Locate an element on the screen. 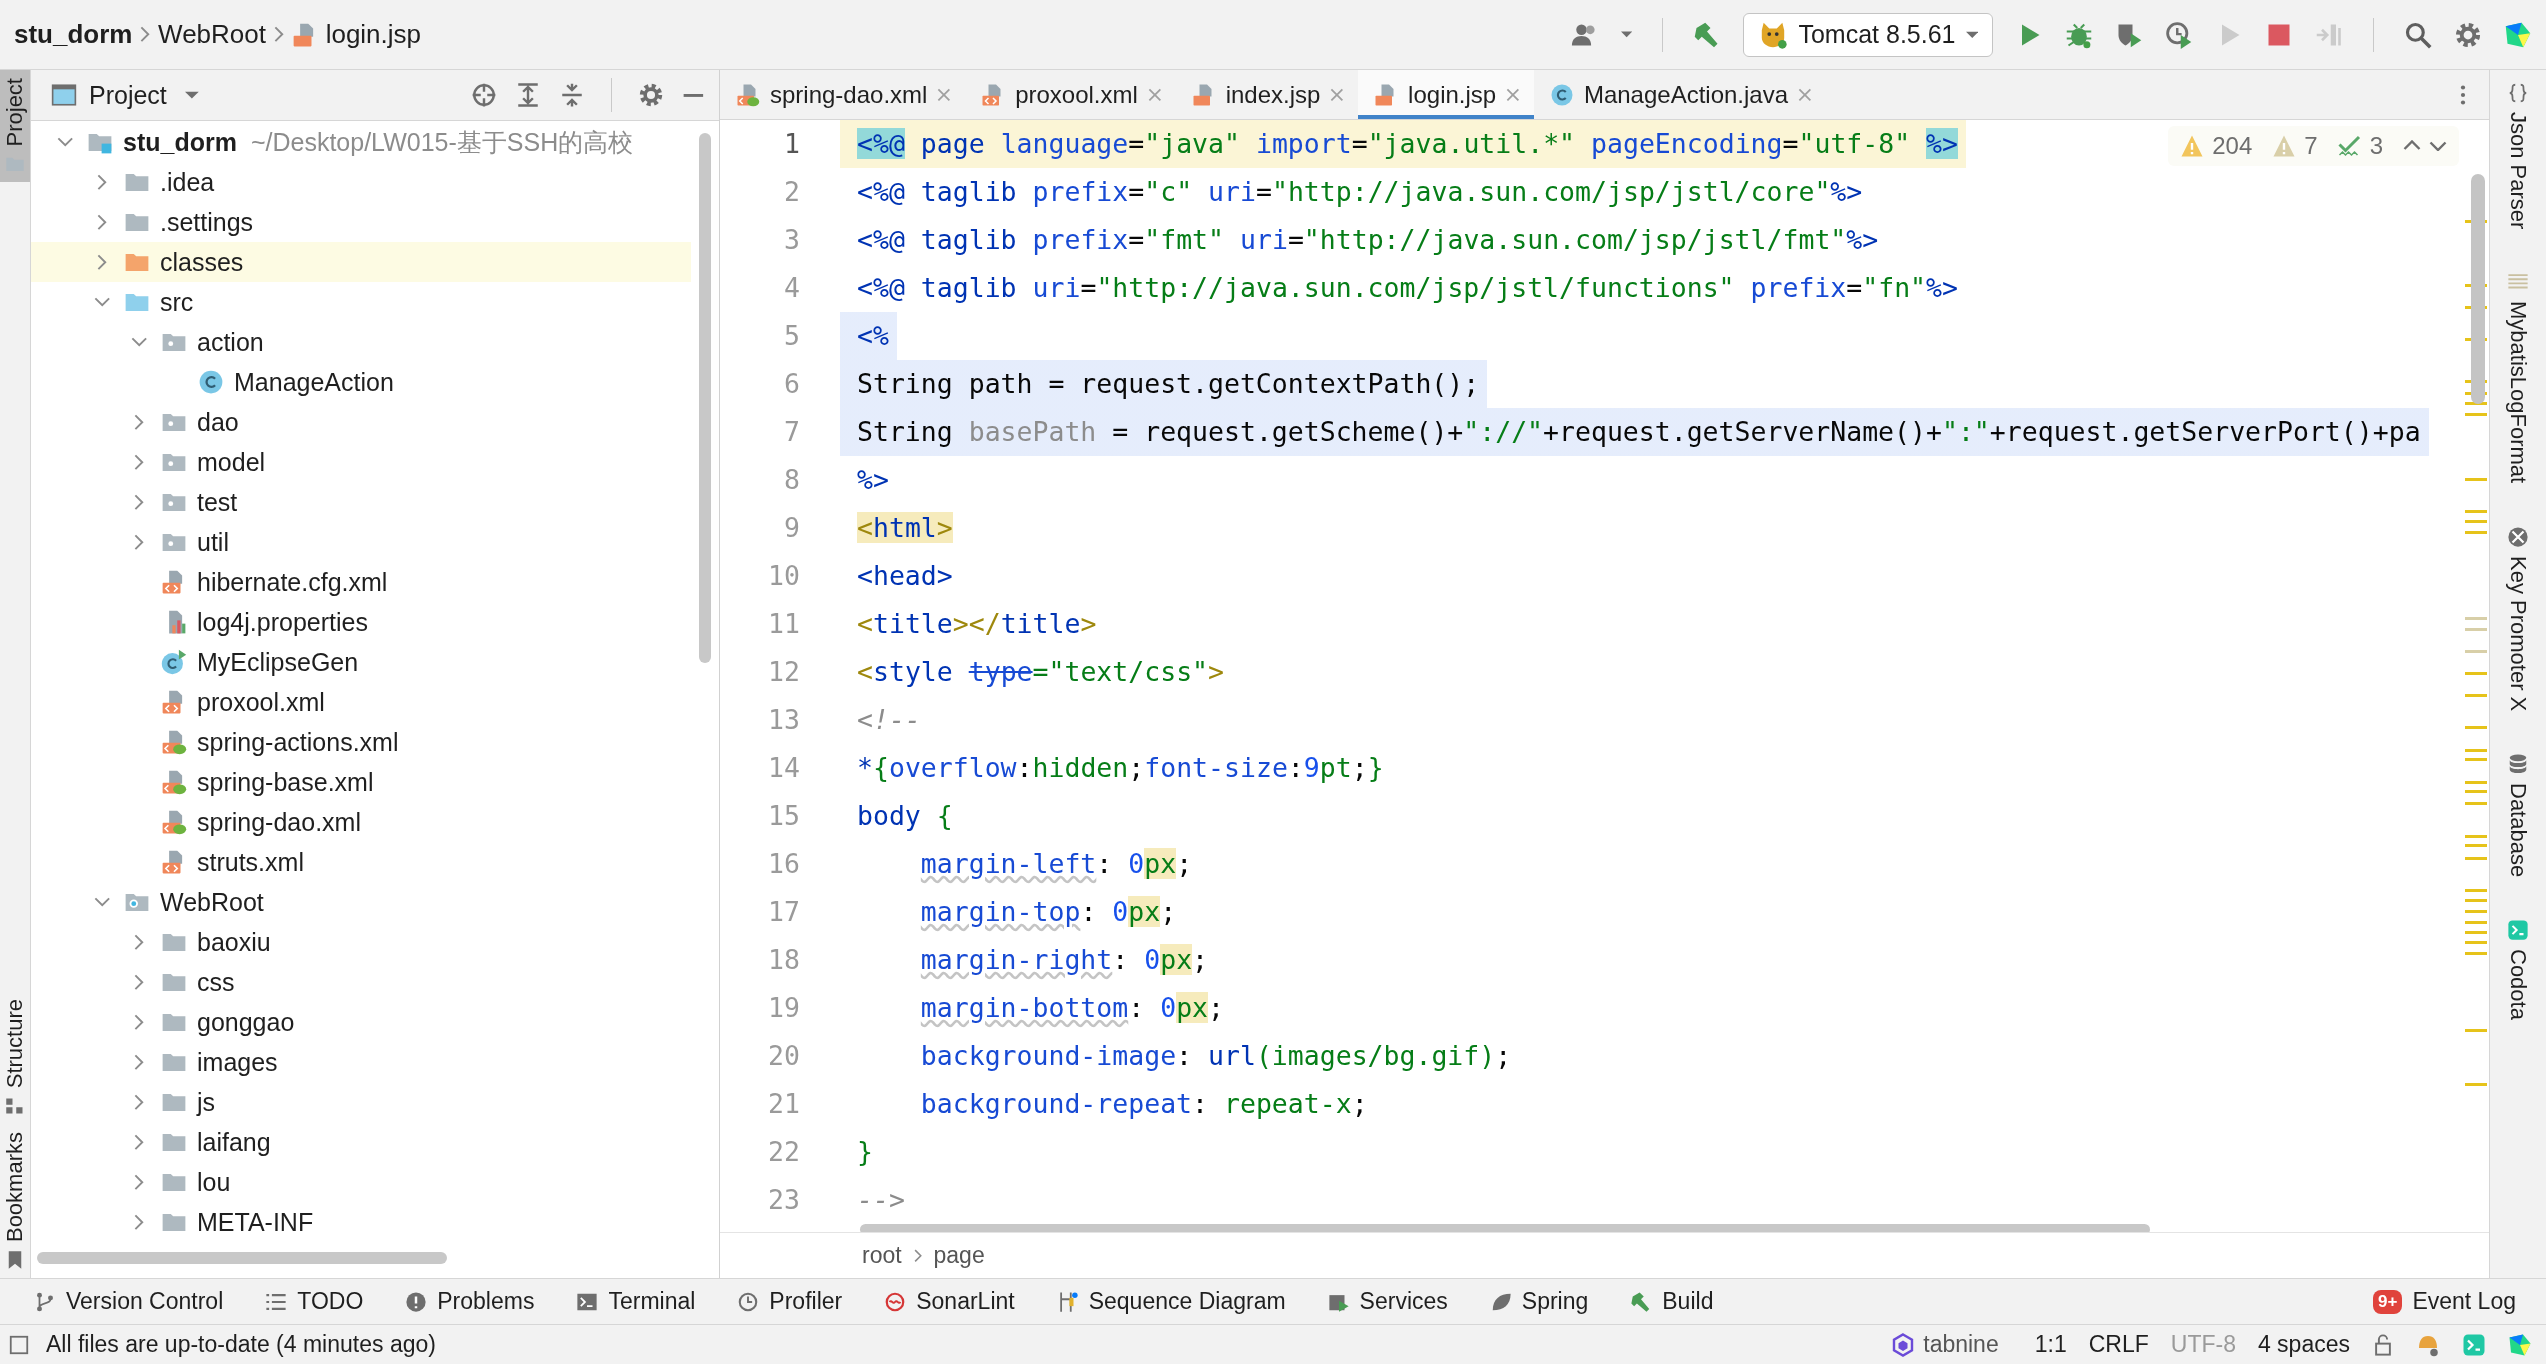 This screenshot has width=2546, height=1364. tool-window-button: Terminal is located at coordinates (636, 1301).